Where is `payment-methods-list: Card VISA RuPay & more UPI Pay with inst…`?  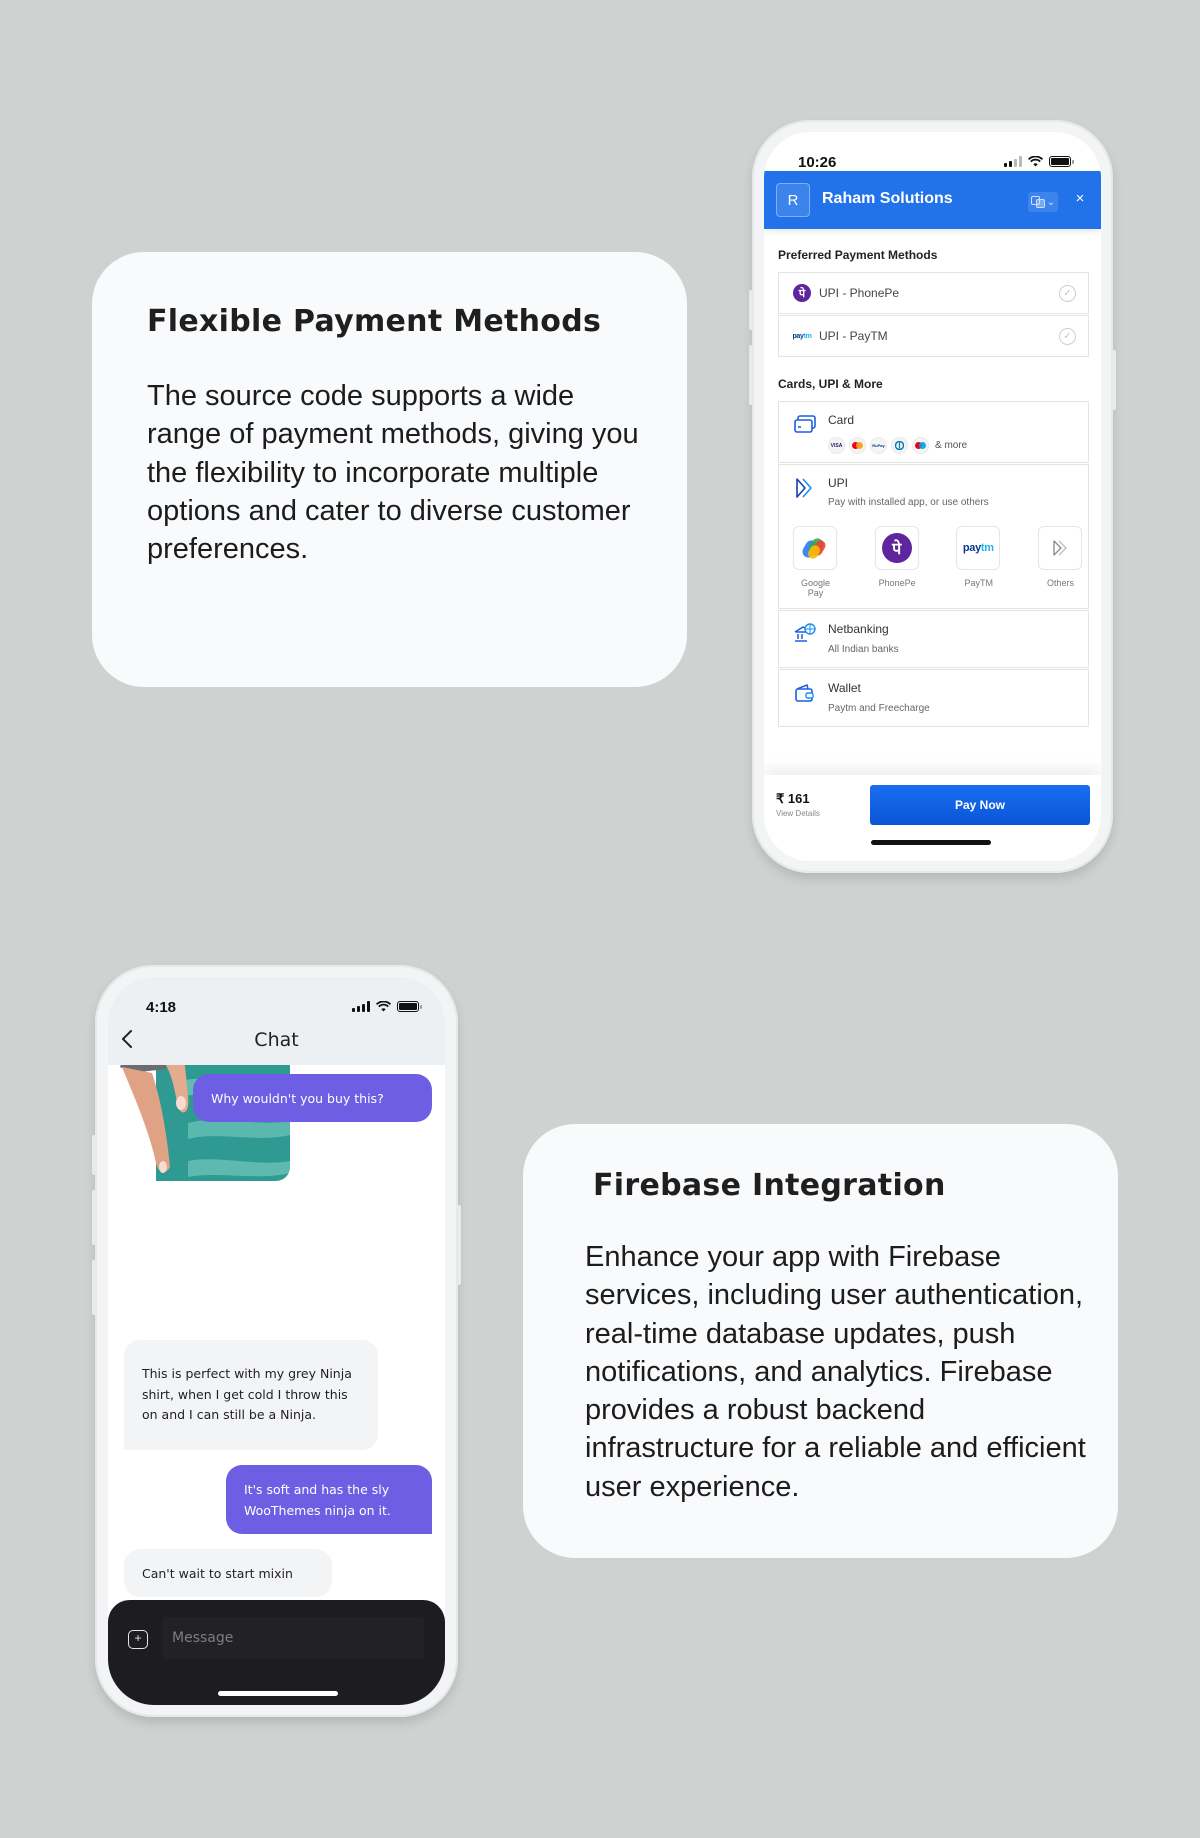 payment-methods-list: Card VISA RuPay & more UPI Pay with inst… is located at coordinates (933, 564).